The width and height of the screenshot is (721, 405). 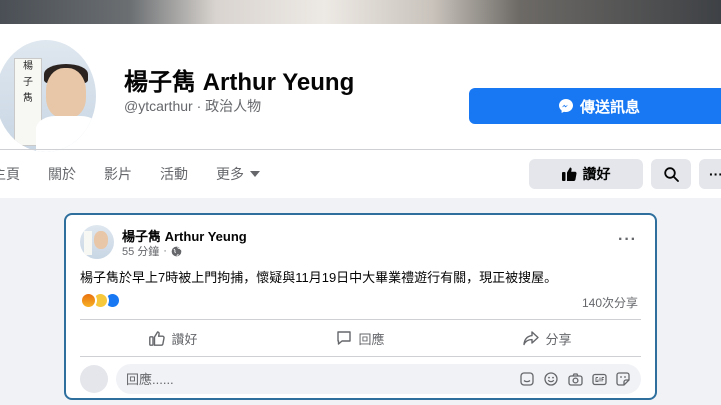 I want to click on page-category: 政治人物, so click(x=233, y=106).